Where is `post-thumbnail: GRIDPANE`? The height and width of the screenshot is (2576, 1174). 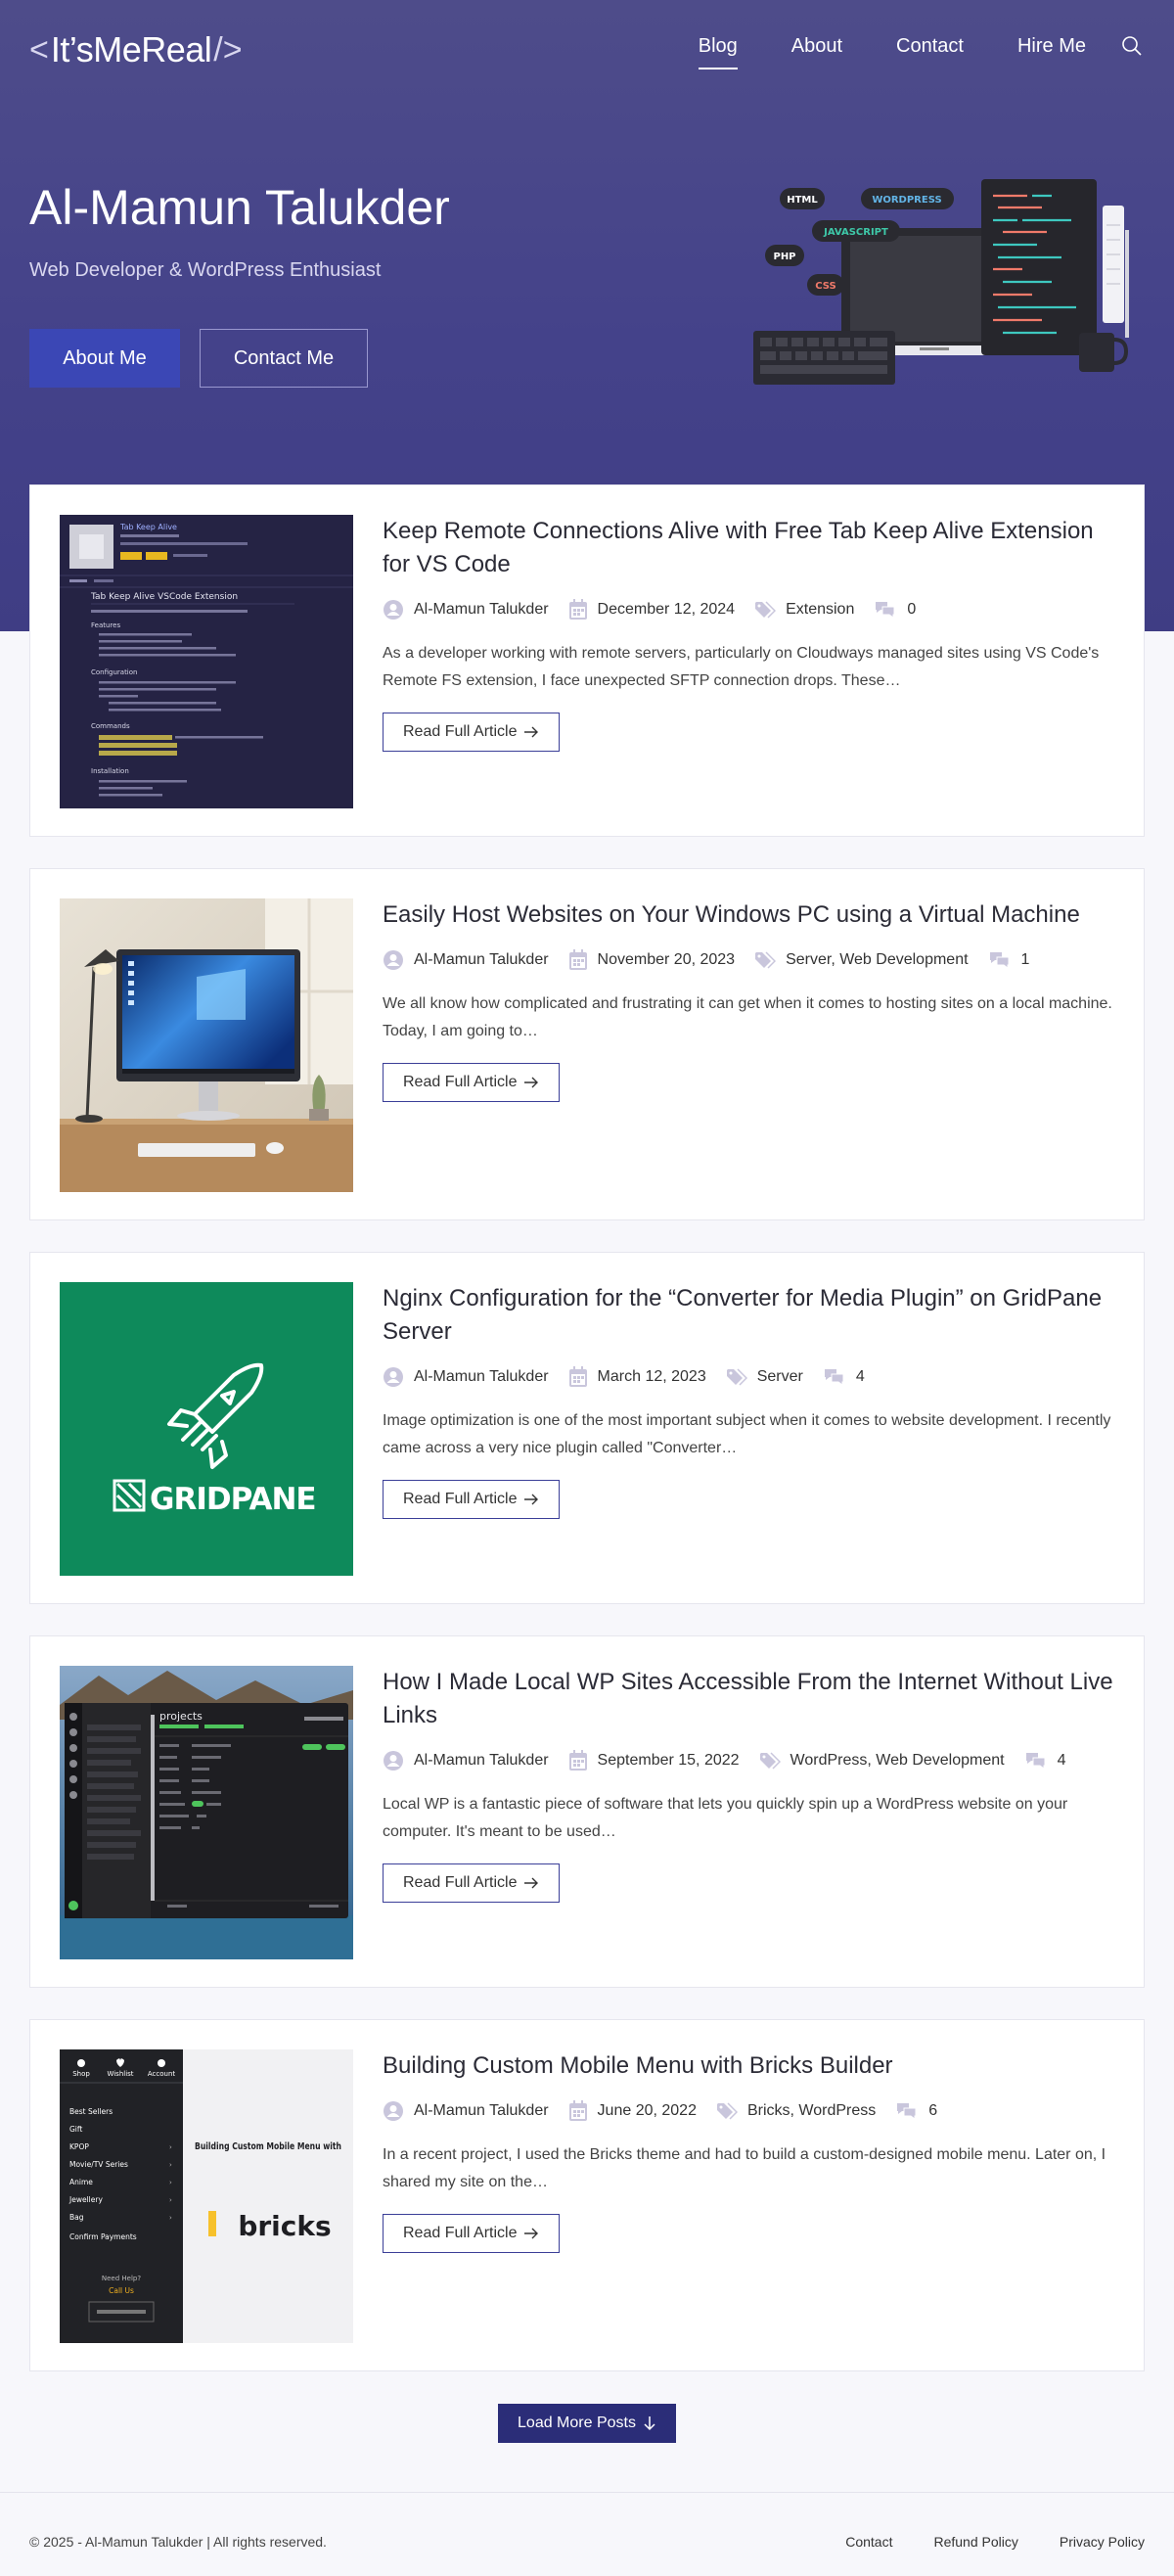
post-thumbnail: GRIDPANE is located at coordinates (206, 1429).